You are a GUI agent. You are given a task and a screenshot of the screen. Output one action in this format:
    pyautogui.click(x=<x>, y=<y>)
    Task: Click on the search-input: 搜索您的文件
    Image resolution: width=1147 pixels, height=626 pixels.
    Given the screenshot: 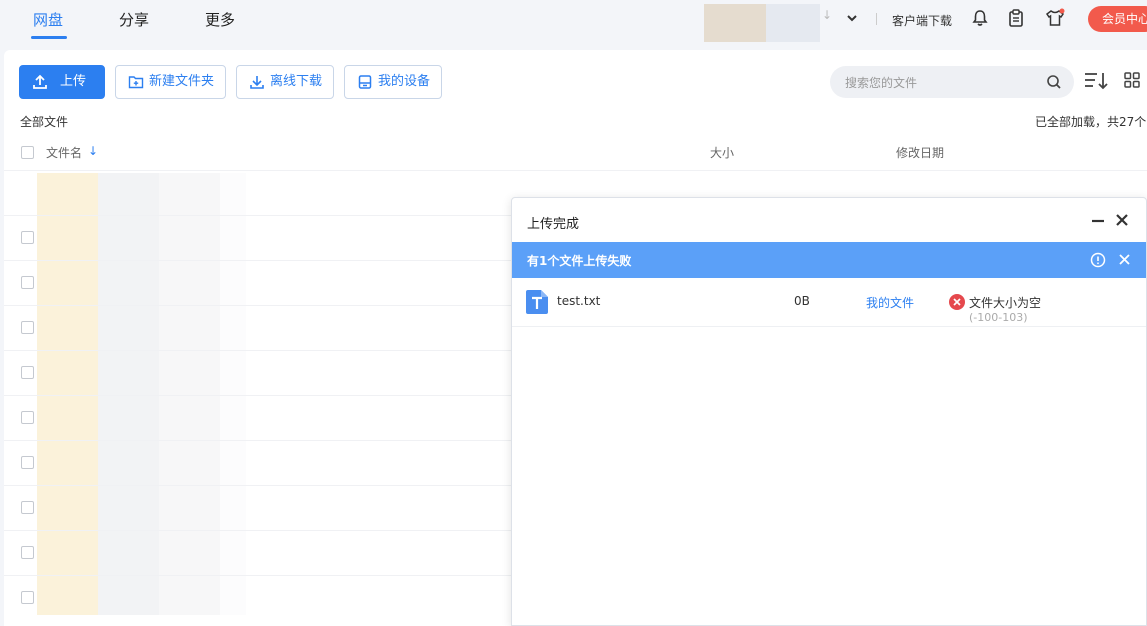 What is the action you would take?
    pyautogui.click(x=952, y=82)
    